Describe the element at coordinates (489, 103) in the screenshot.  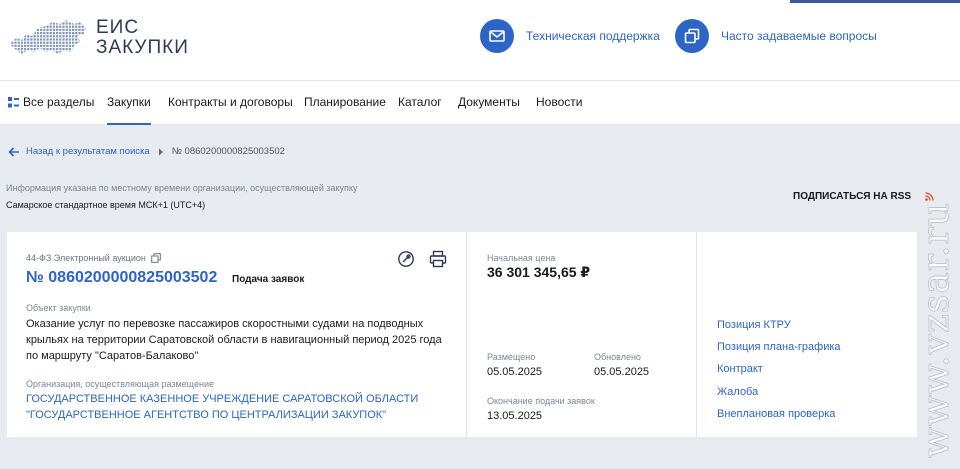
I see `nav-documents: Документы` at that location.